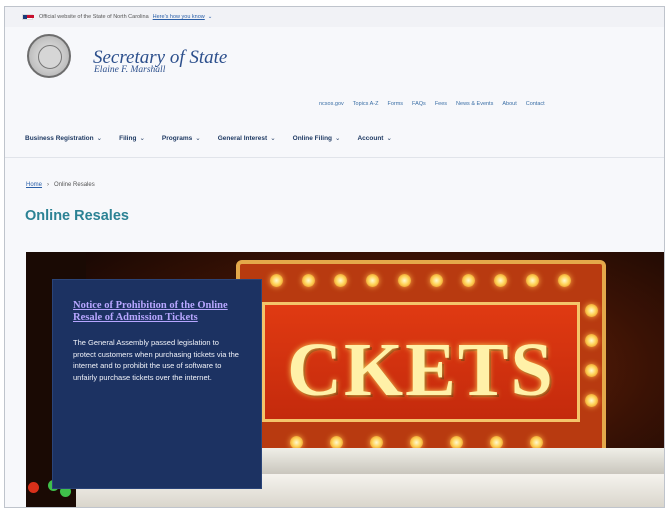  I want to click on nav-item-business-registration: Business Registration ⌄, so click(63, 138).